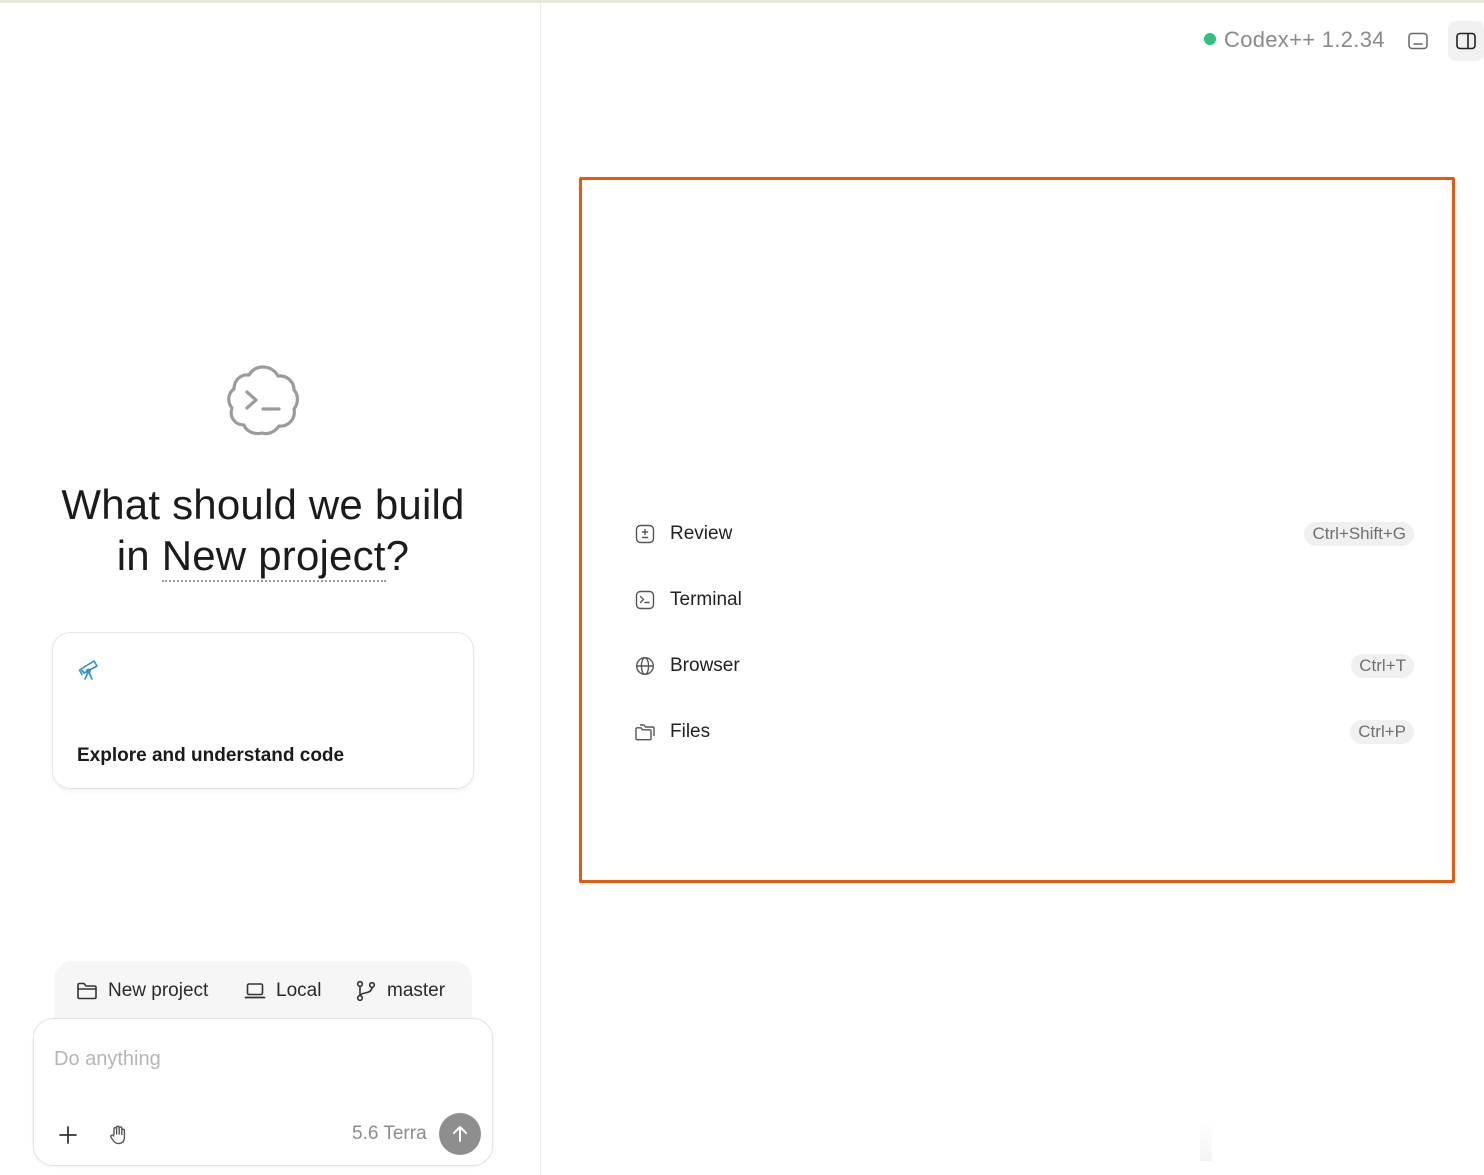 The image size is (1484, 1175). I want to click on environment-selector: Local, so click(282, 991).